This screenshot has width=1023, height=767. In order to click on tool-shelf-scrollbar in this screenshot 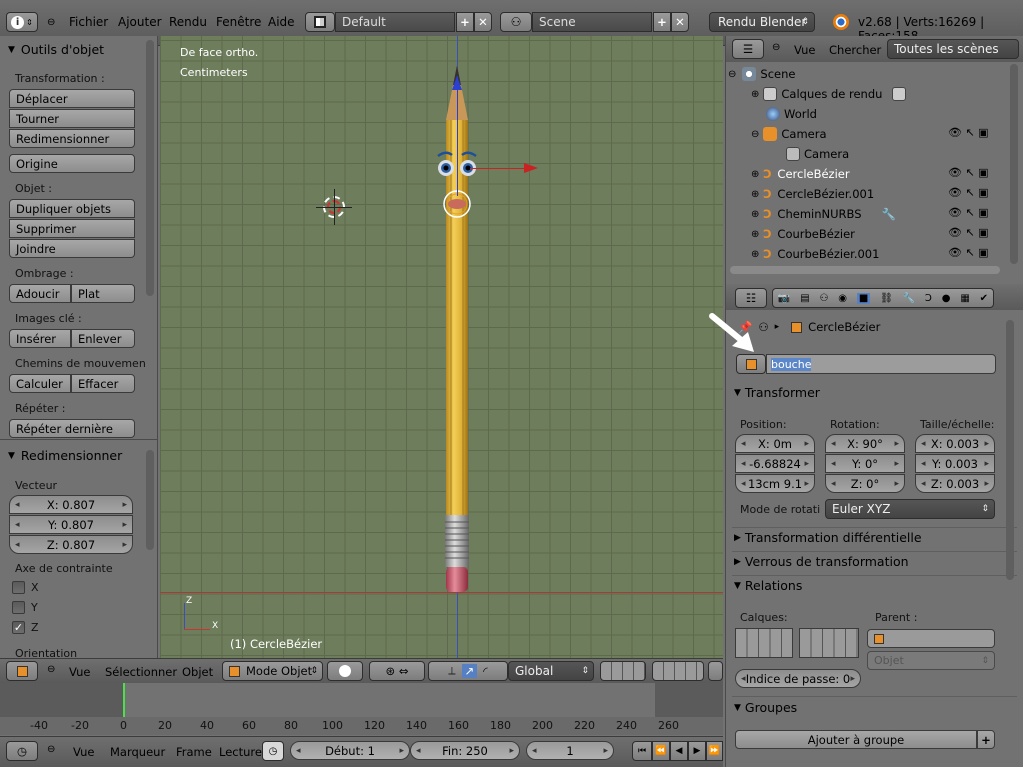, I will do `click(150, 168)`.